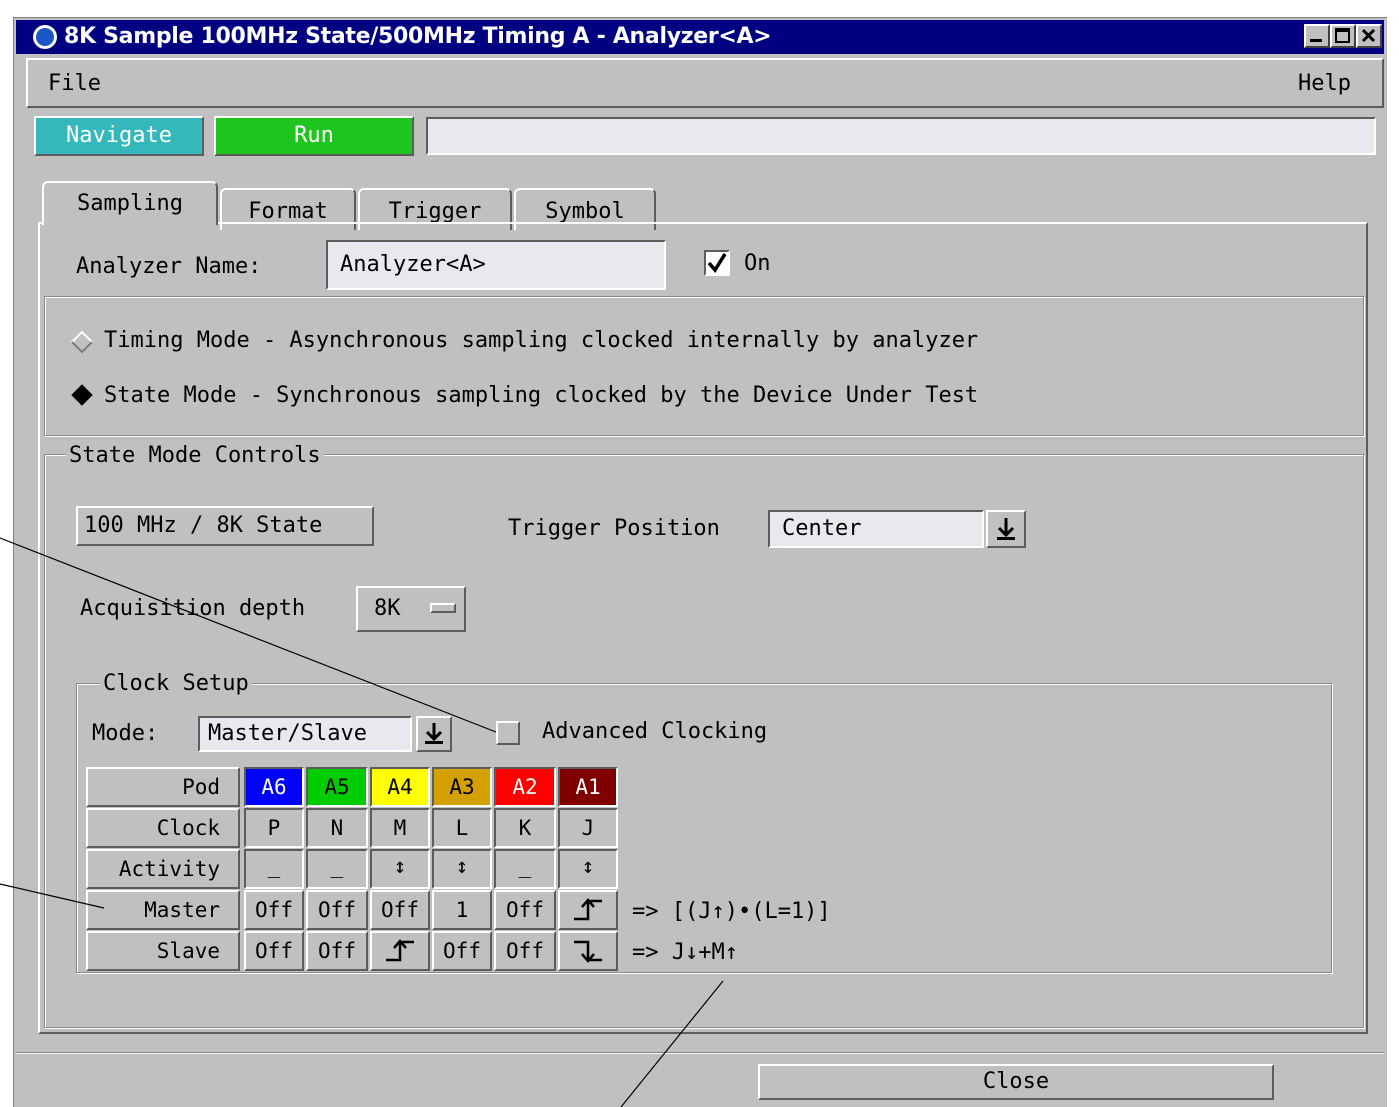 The width and height of the screenshot is (1399, 1107). Describe the element at coordinates (614, 528) in the screenshot. I see `trigger-position-label: Trigger Position` at that location.